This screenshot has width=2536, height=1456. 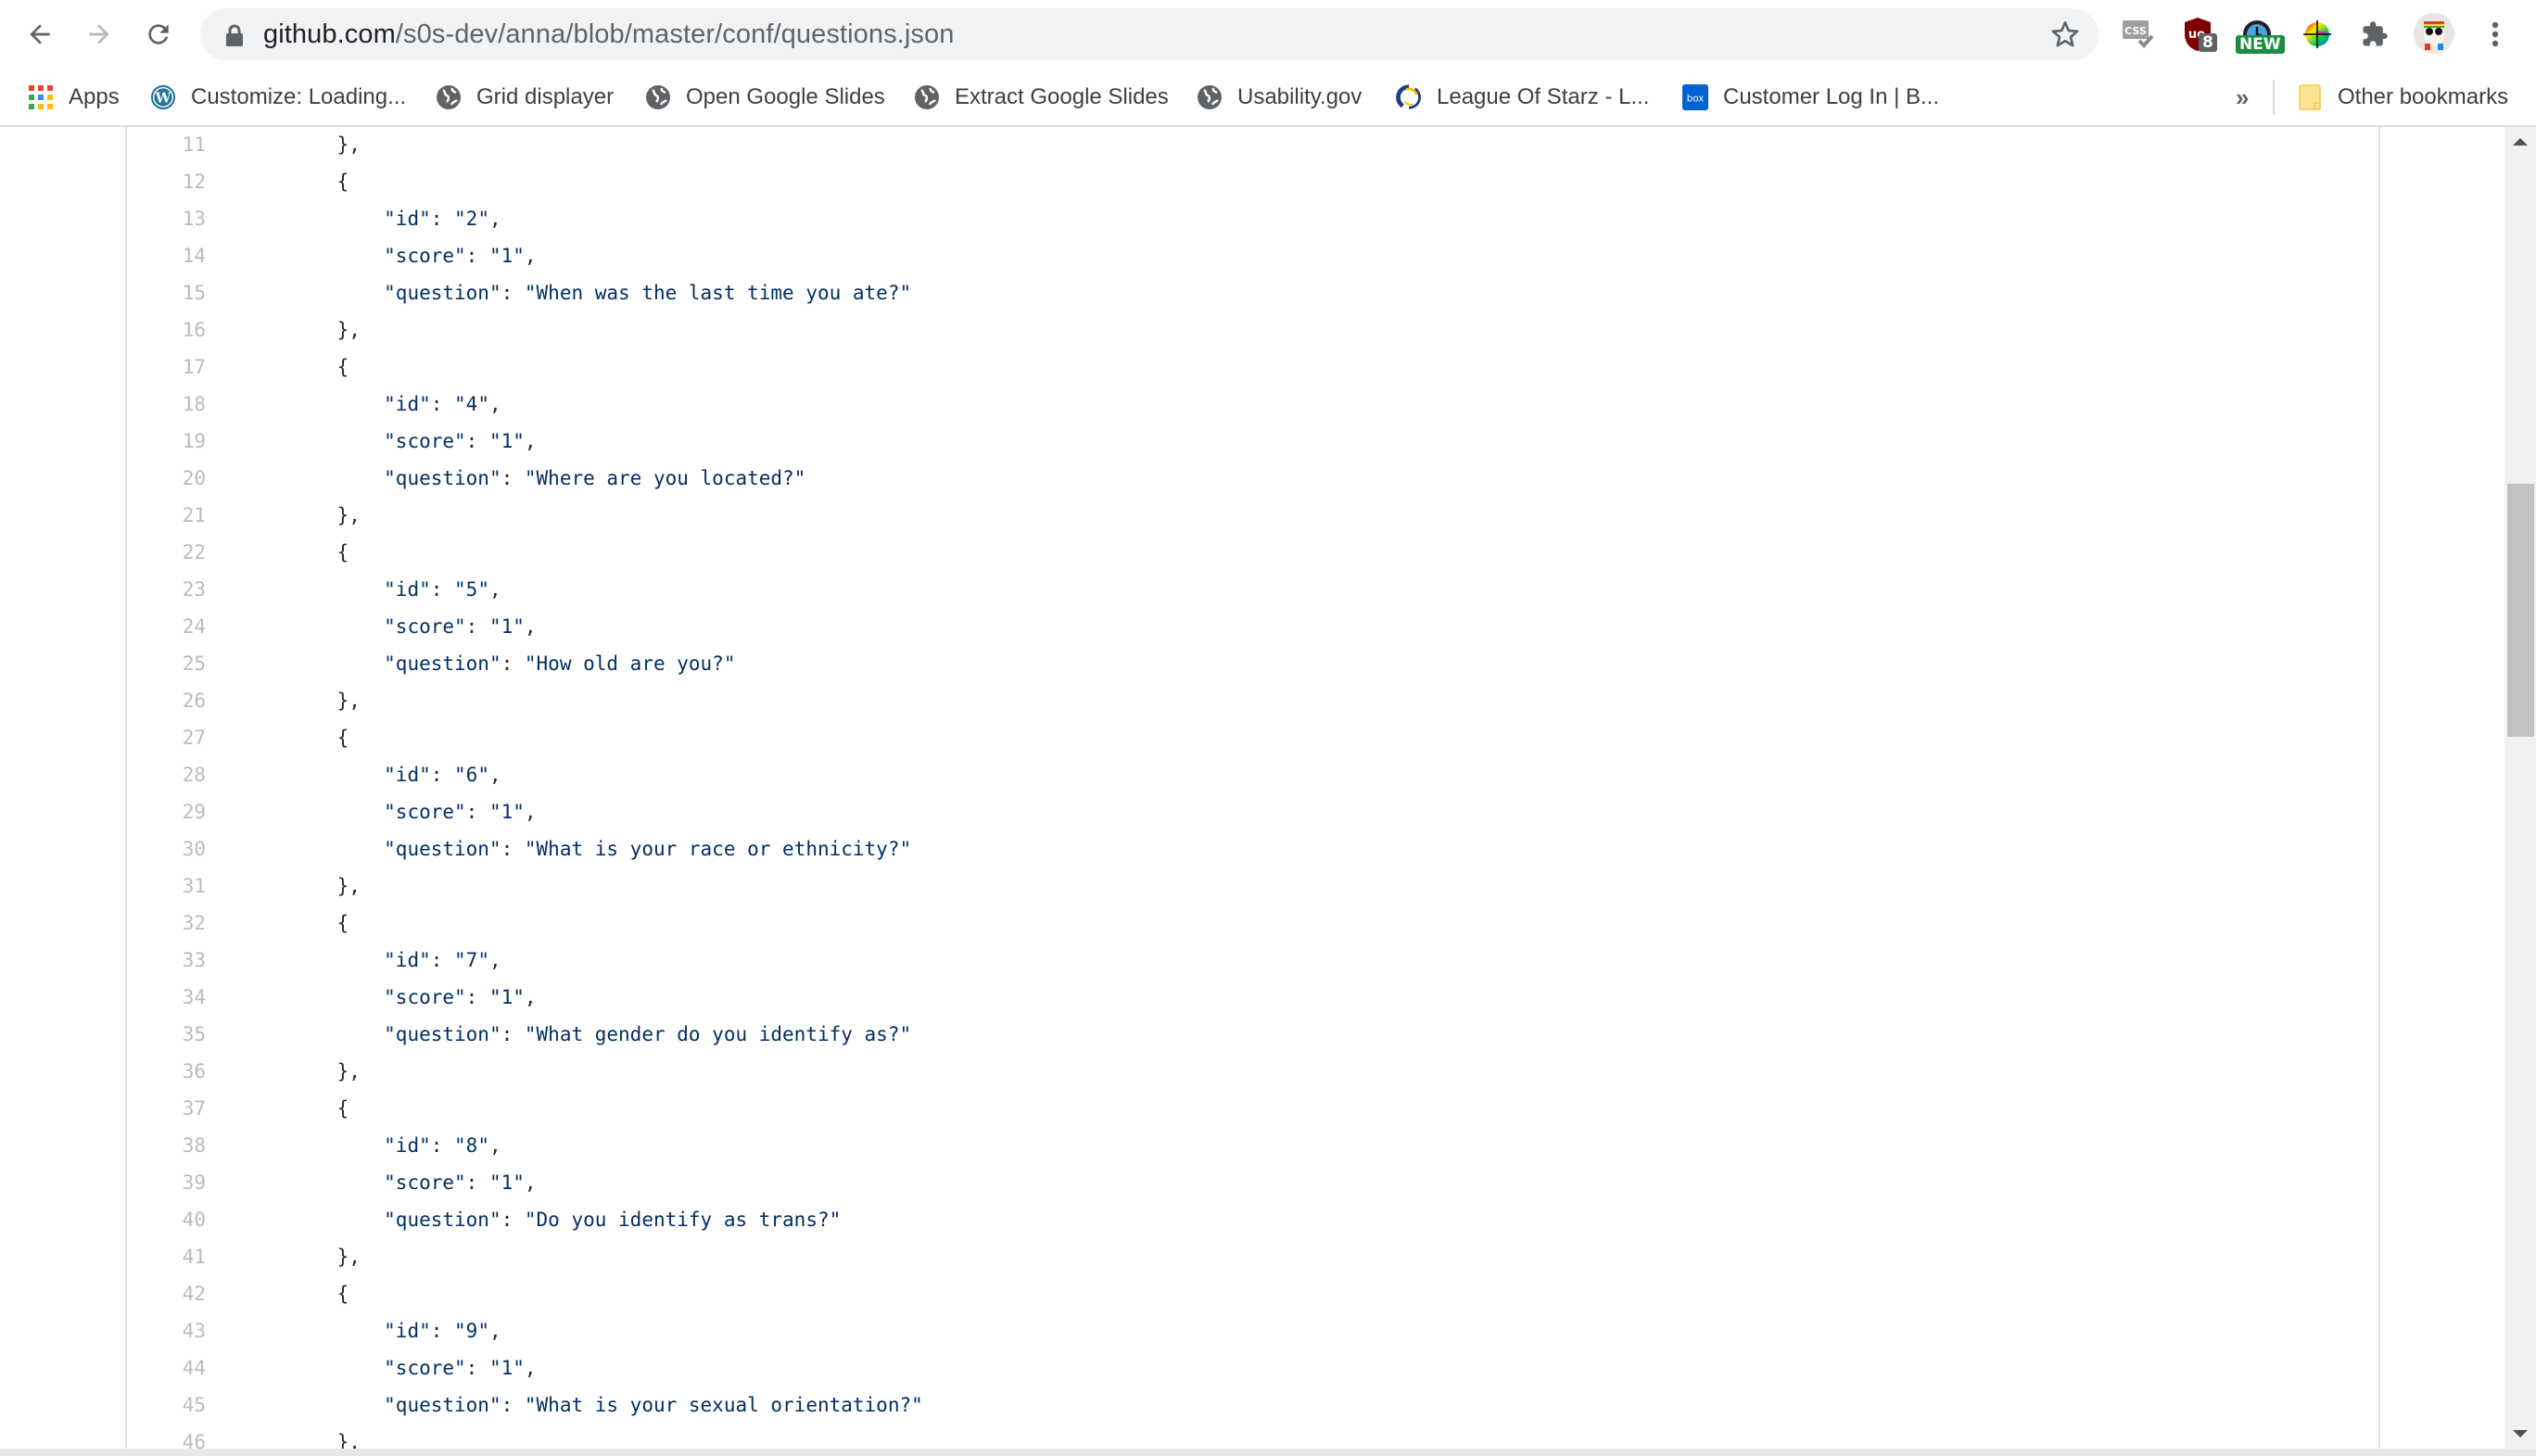 What do you see at coordinates (2138, 34) in the screenshot?
I see `css-viewer-extension: CSS` at bounding box center [2138, 34].